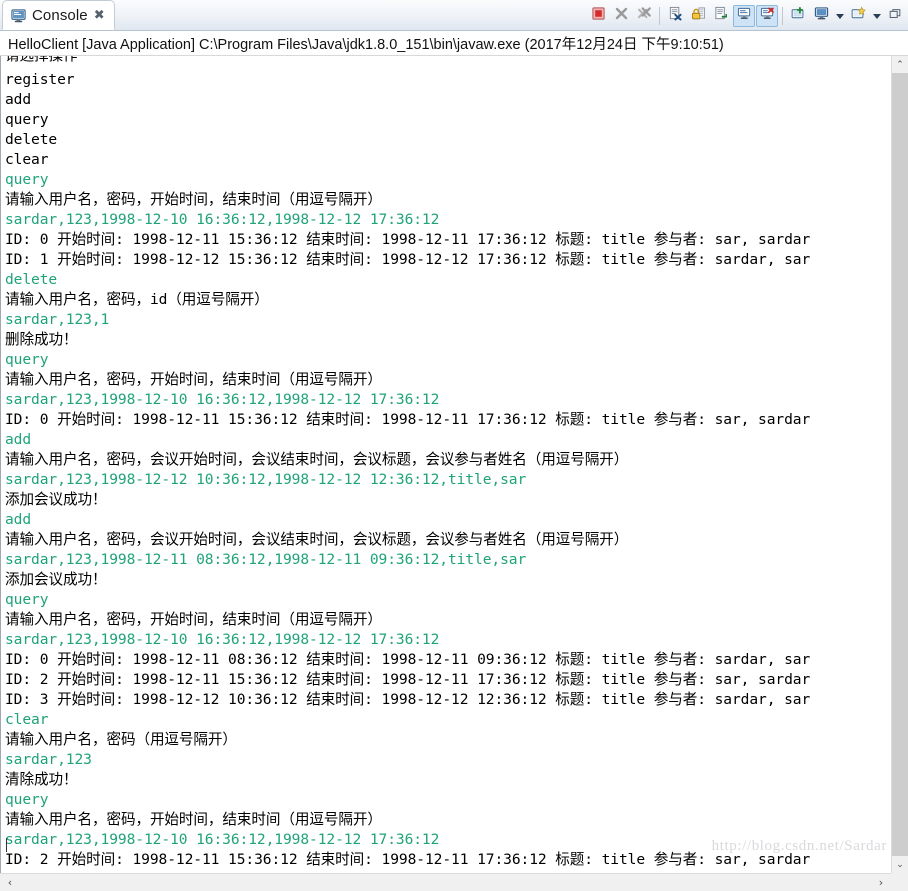 The image size is (908, 891). Describe the element at coordinates (18, 15) in the screenshot. I see `console-icon` at that location.